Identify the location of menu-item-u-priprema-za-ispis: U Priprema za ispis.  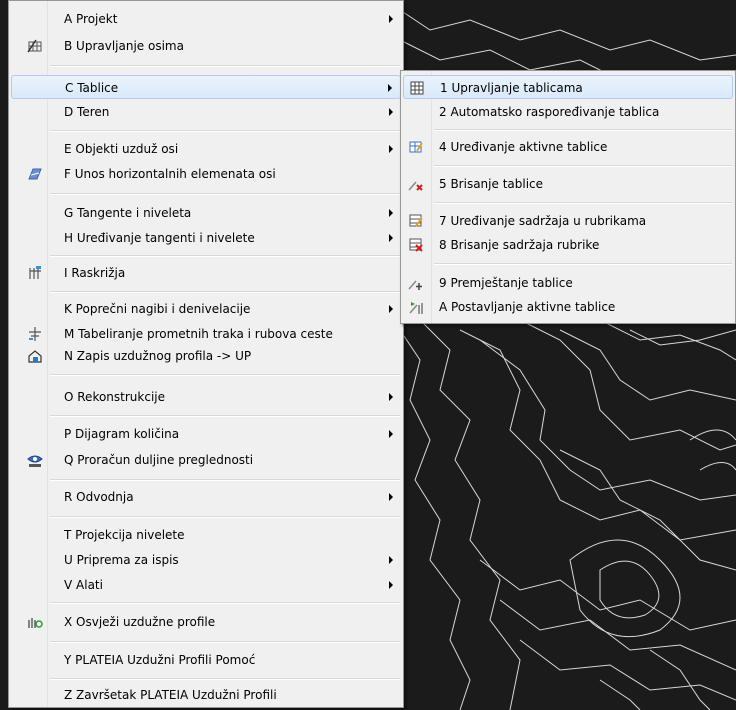
(206, 560).